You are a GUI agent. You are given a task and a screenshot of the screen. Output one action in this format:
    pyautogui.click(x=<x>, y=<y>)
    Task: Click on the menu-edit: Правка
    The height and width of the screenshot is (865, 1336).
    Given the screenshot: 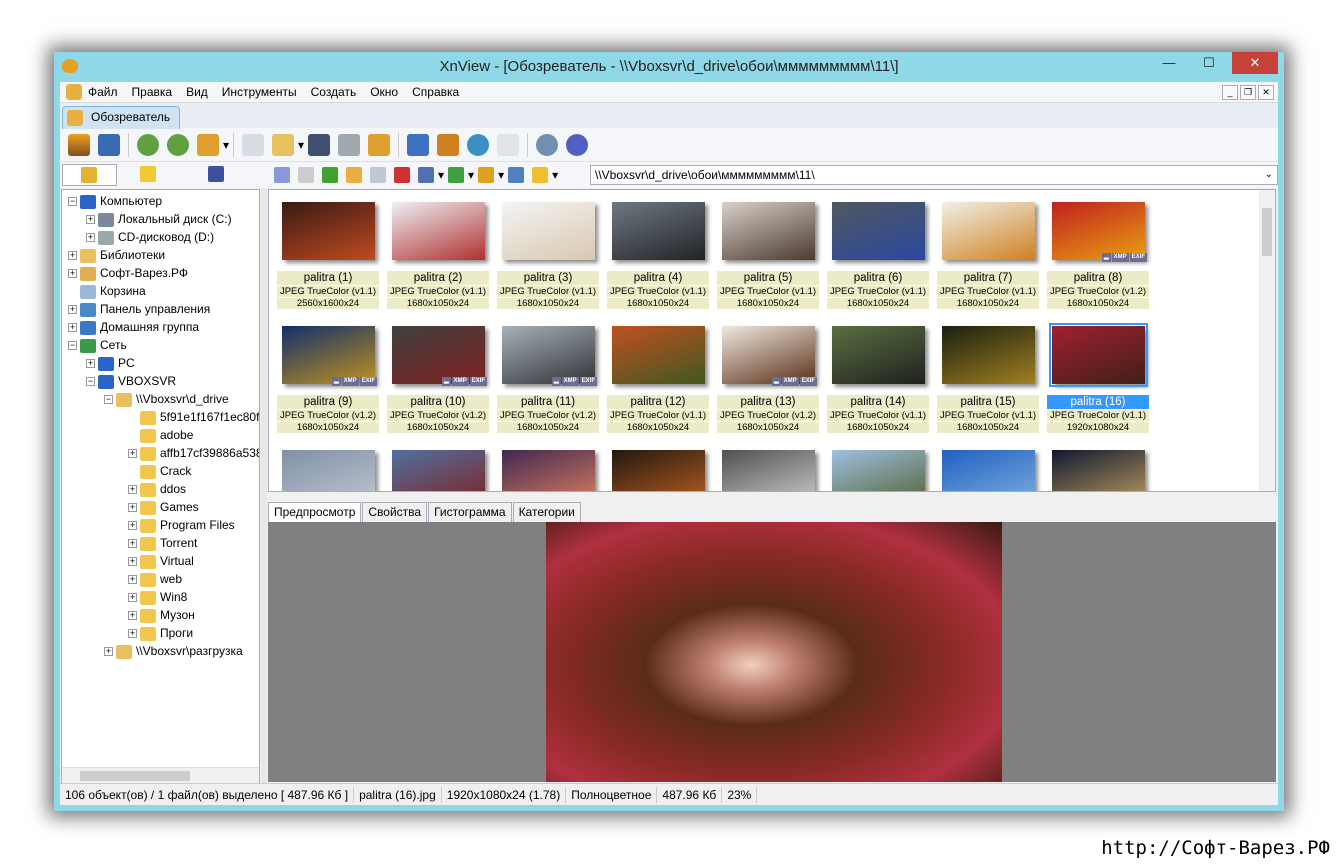 What is the action you would take?
    pyautogui.click(x=152, y=92)
    